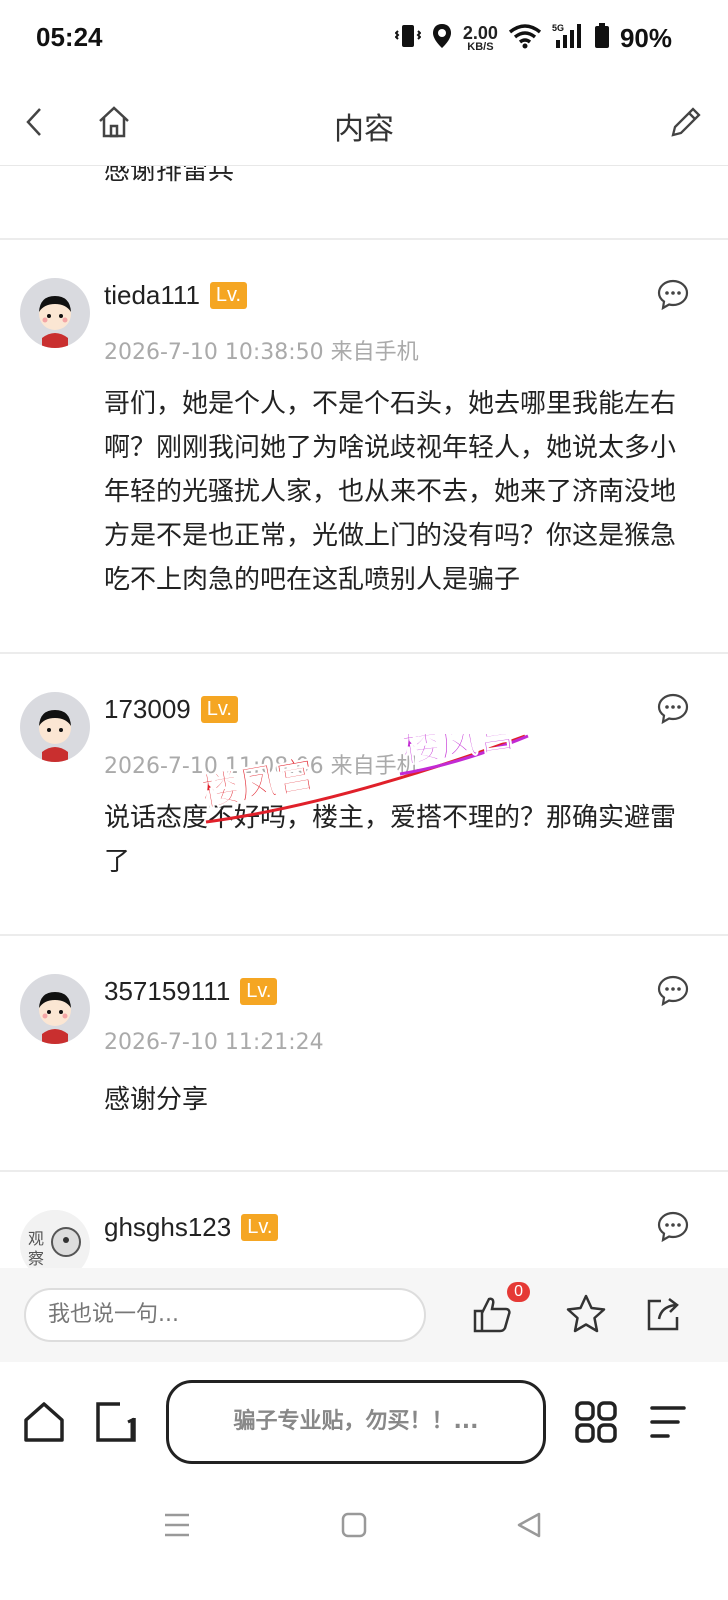  What do you see at coordinates (558, 28) in the screenshot?
I see `svg-text: 5G` at bounding box center [558, 28].